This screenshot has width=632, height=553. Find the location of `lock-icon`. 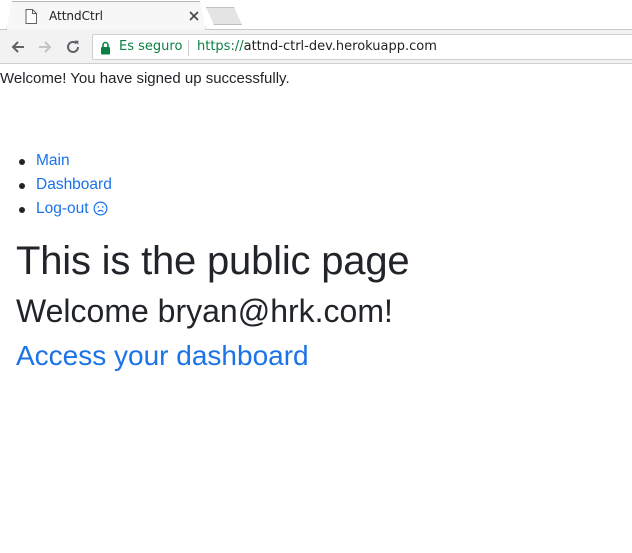

lock-icon is located at coordinates (105, 48).